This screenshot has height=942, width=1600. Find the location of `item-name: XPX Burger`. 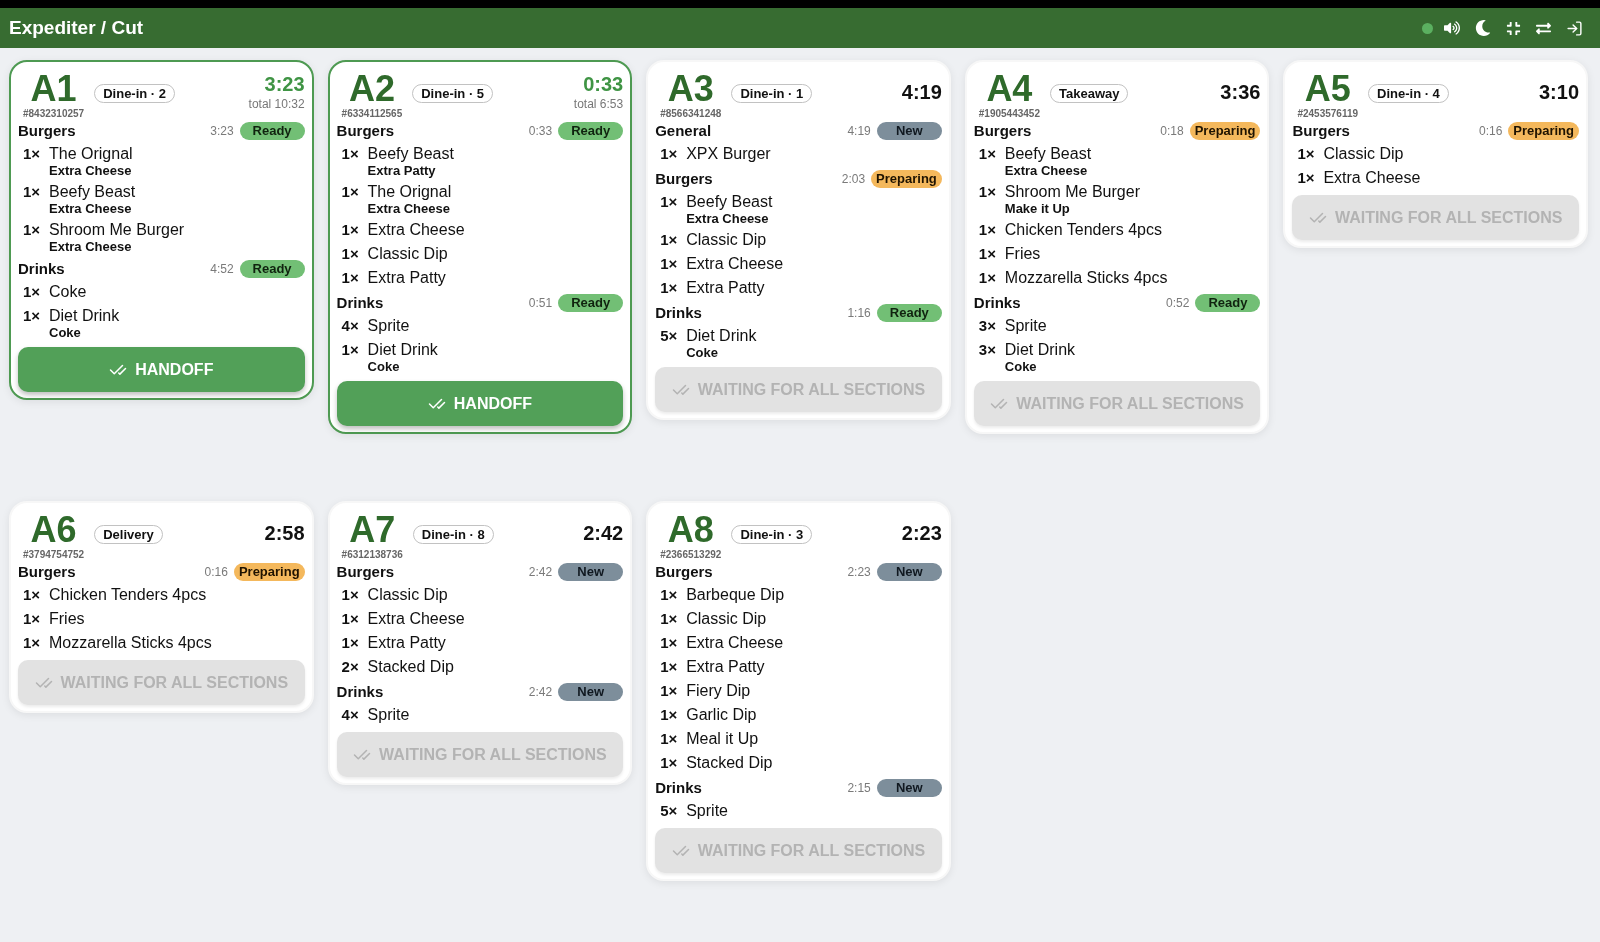

item-name: XPX Burger is located at coordinates (728, 154).